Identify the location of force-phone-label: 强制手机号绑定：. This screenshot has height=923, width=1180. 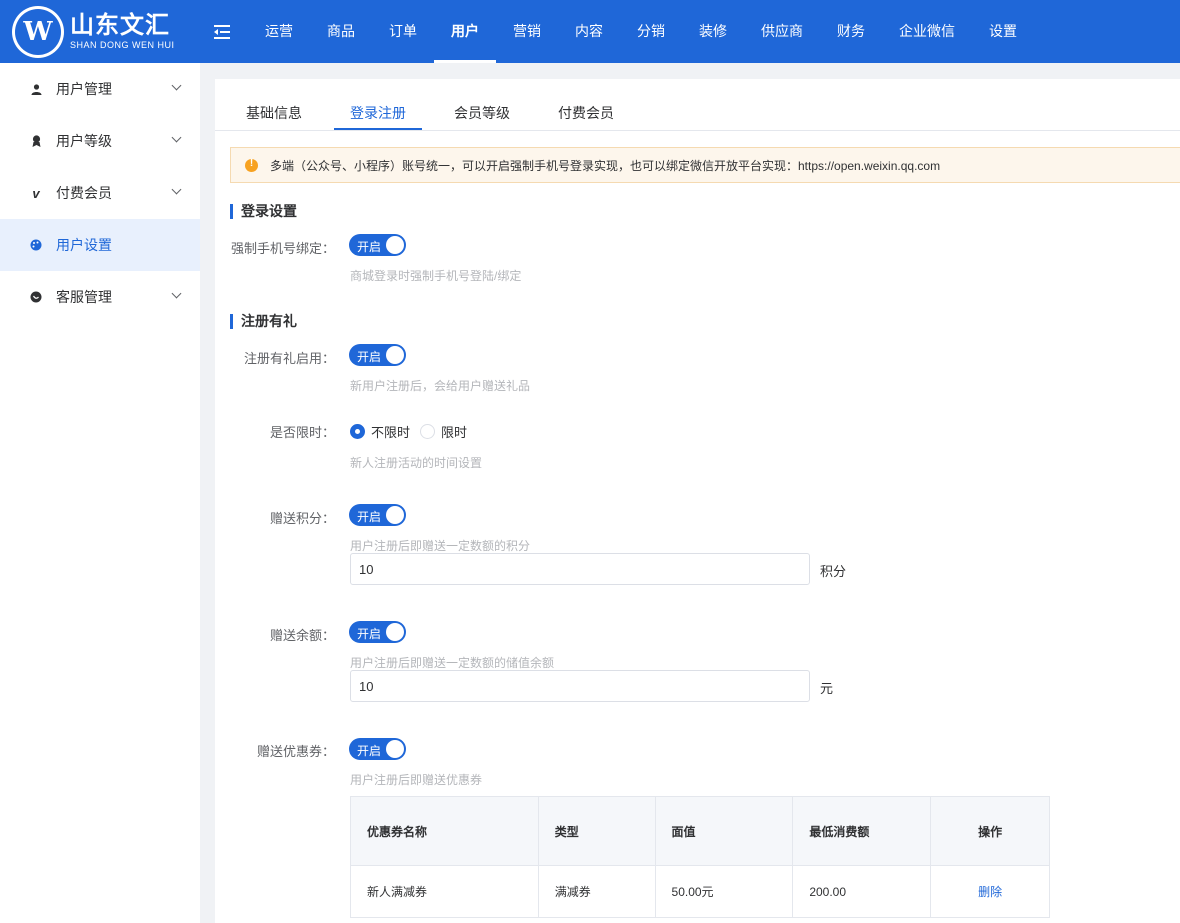
(282, 248).